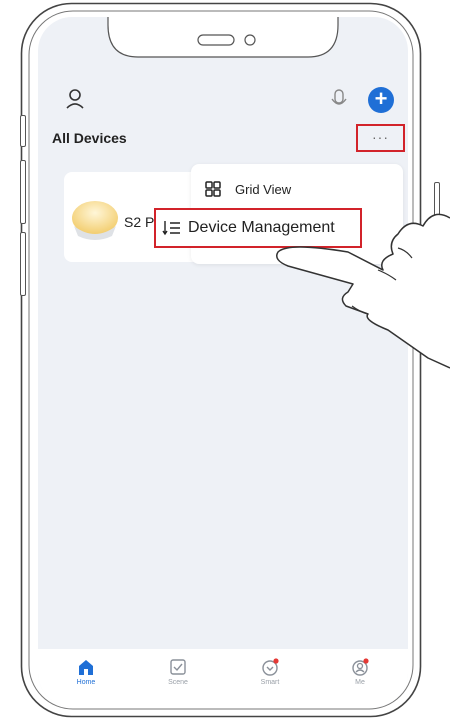  What do you see at coordinates (263, 189) in the screenshot?
I see `menu-item-label: Grid View` at bounding box center [263, 189].